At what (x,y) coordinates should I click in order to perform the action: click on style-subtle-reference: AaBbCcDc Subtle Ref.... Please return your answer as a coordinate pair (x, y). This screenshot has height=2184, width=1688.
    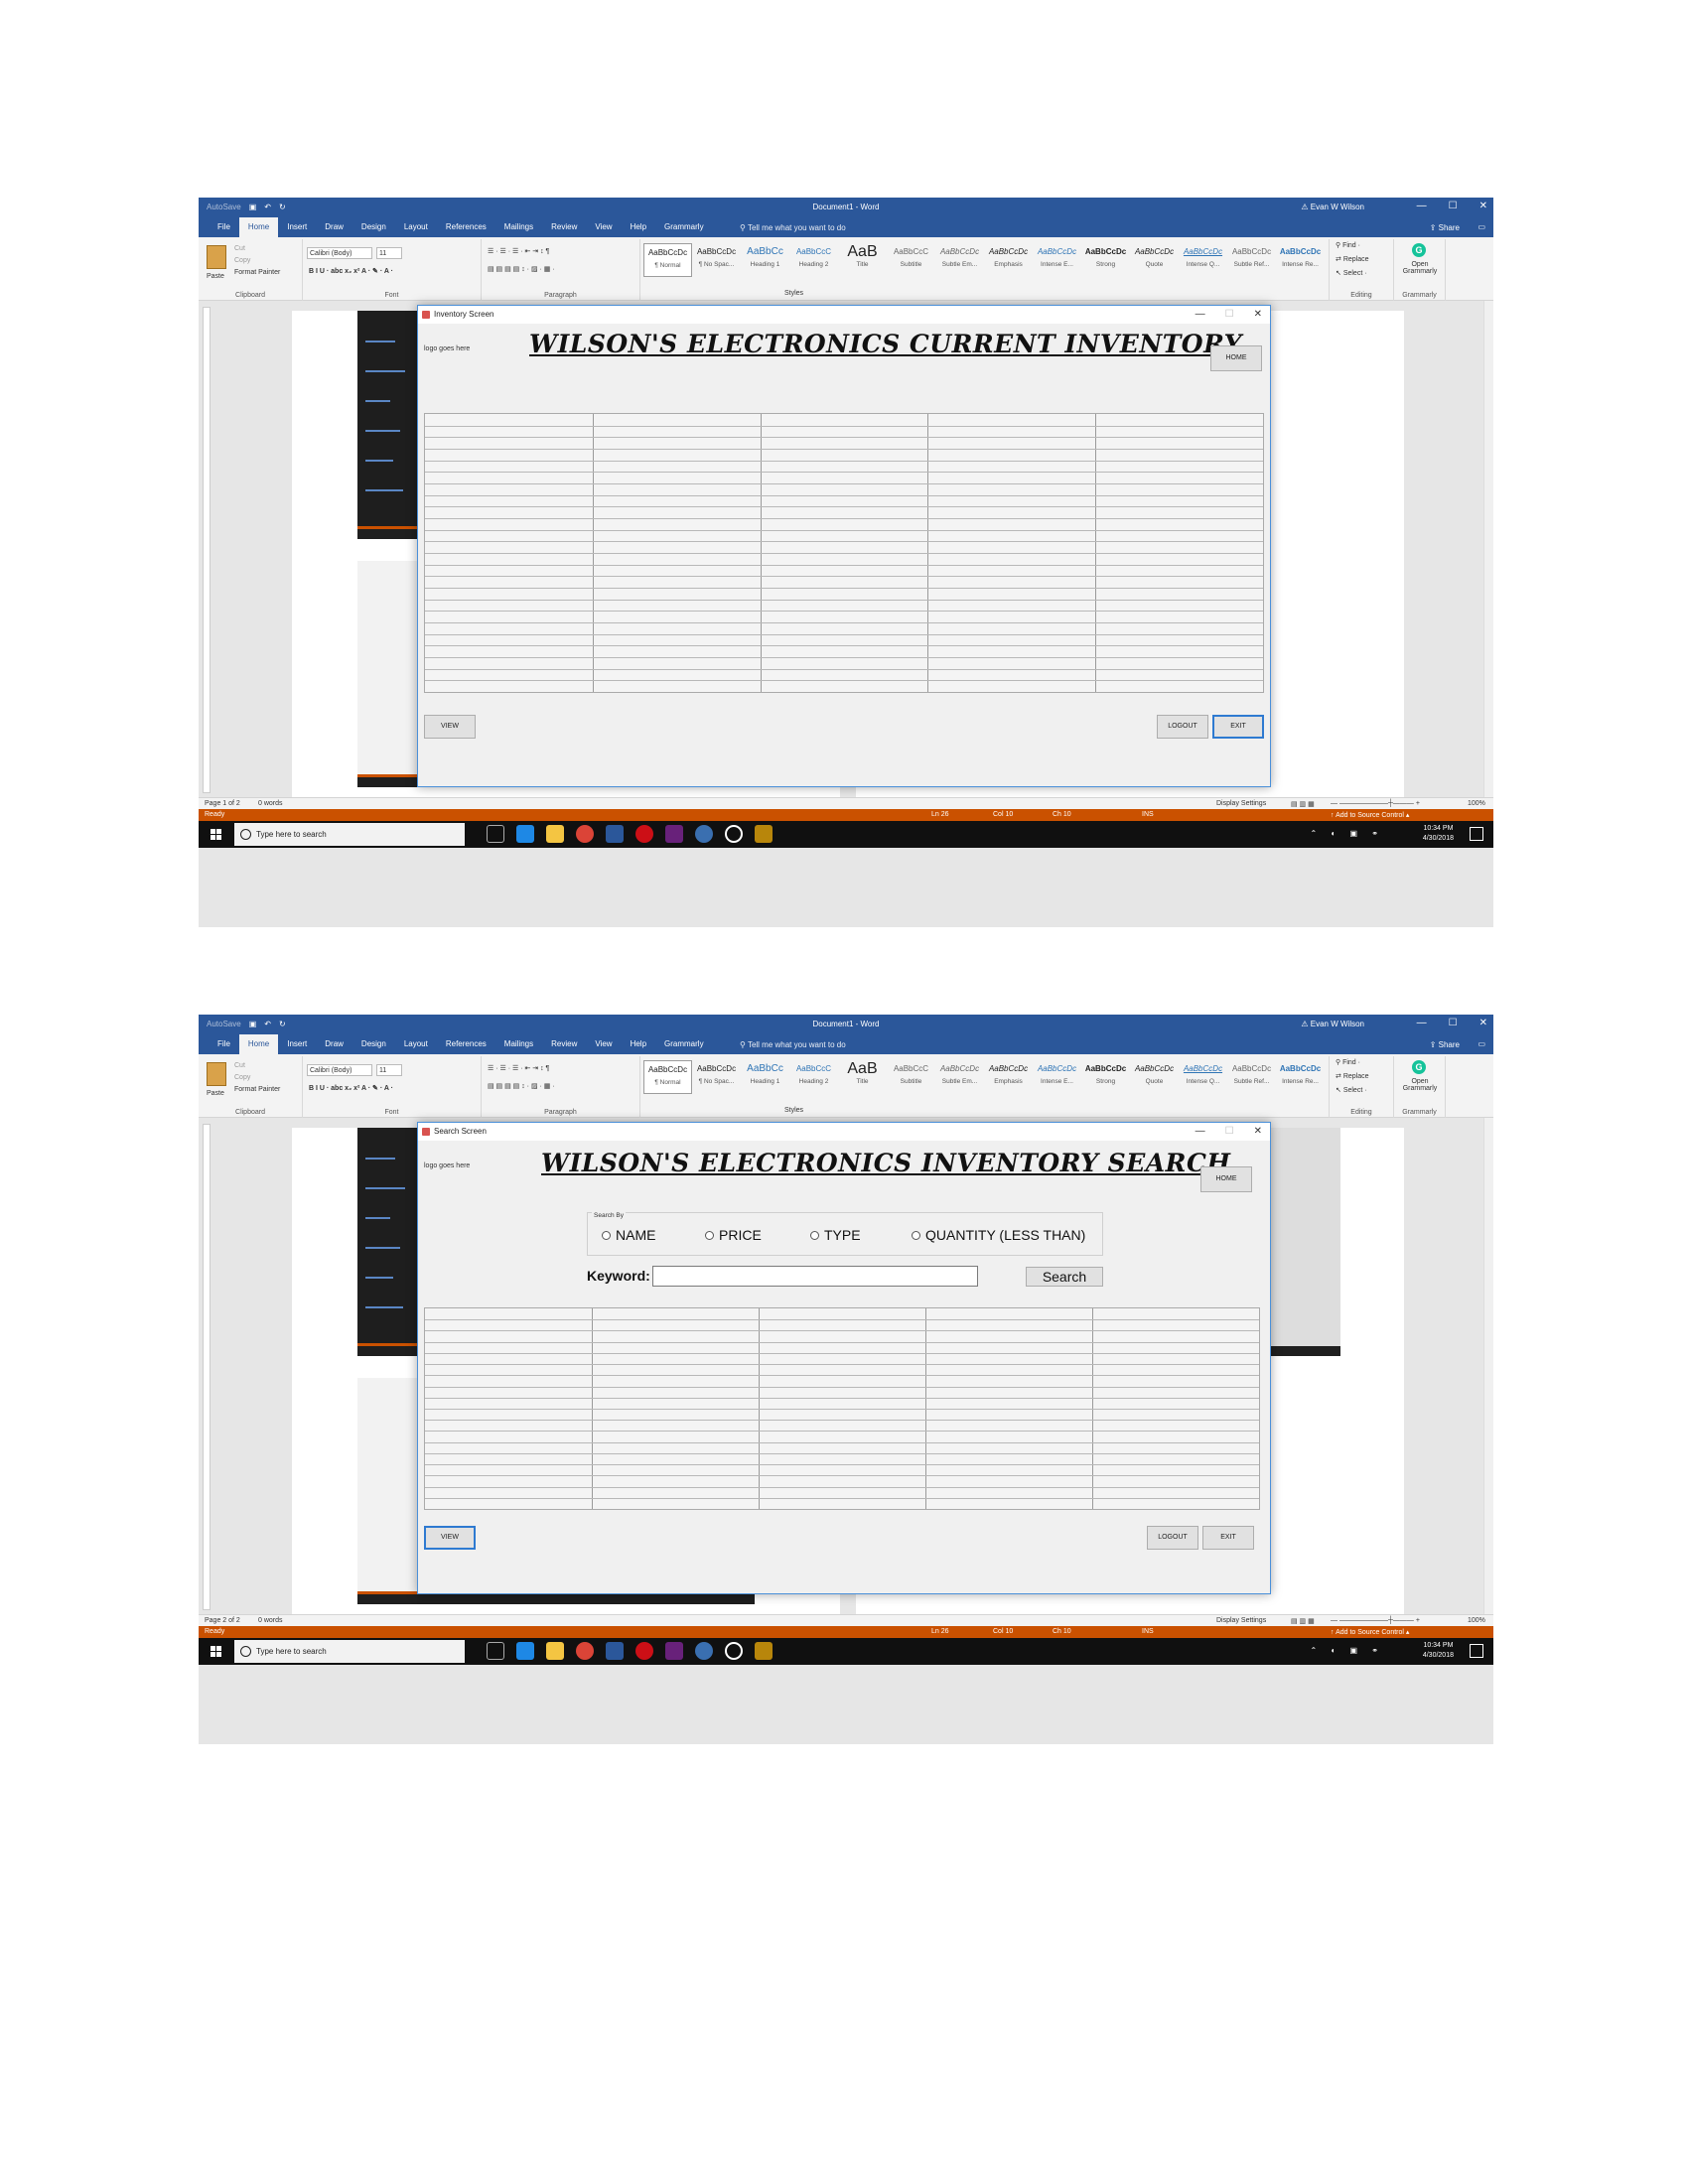
    Looking at the image, I should click on (1251, 260).